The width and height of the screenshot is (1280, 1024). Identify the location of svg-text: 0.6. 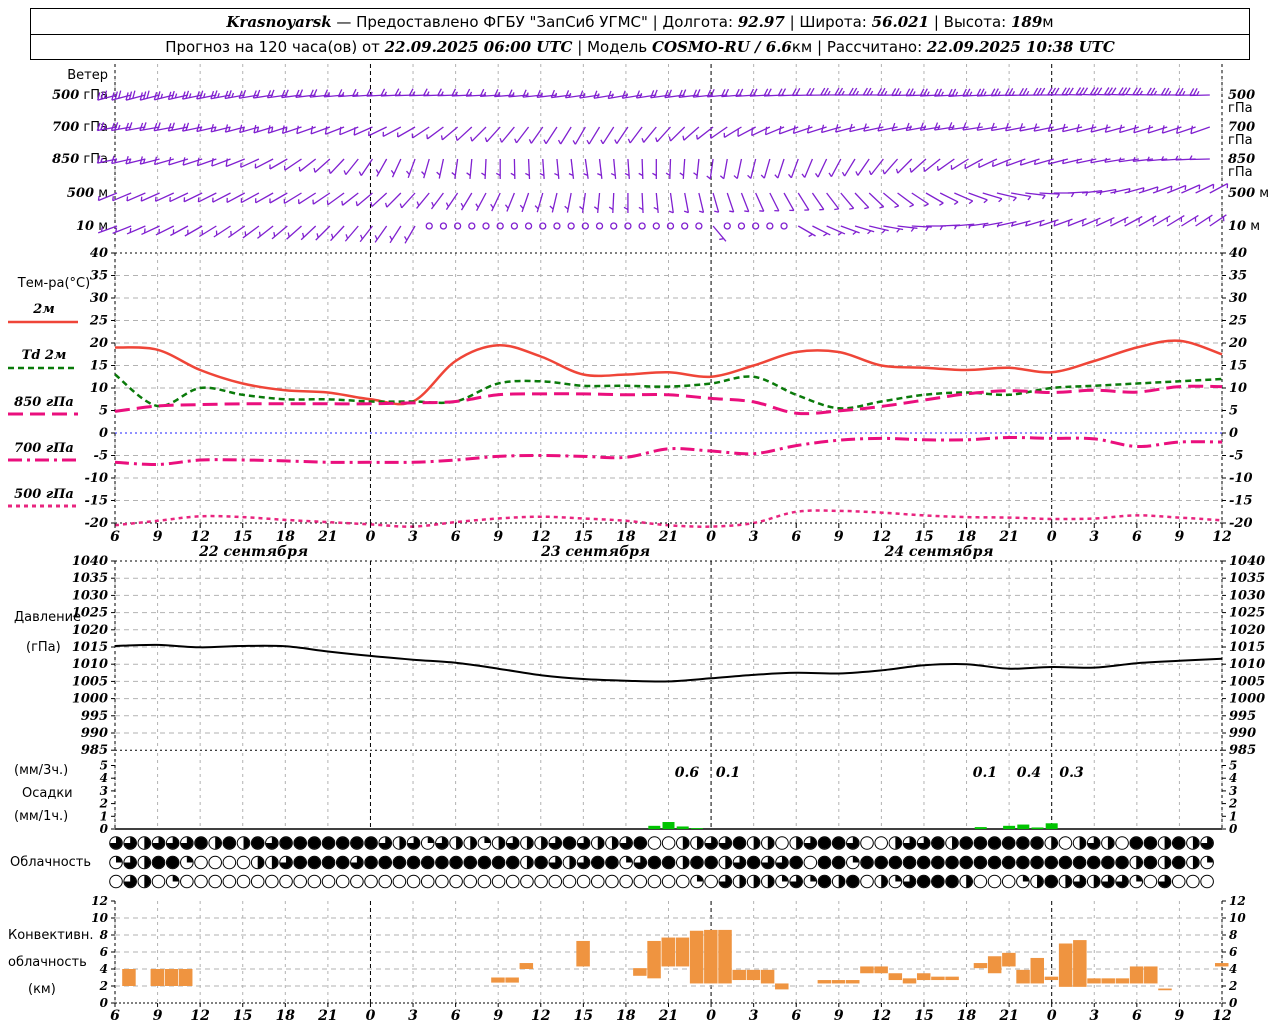
(687, 773).